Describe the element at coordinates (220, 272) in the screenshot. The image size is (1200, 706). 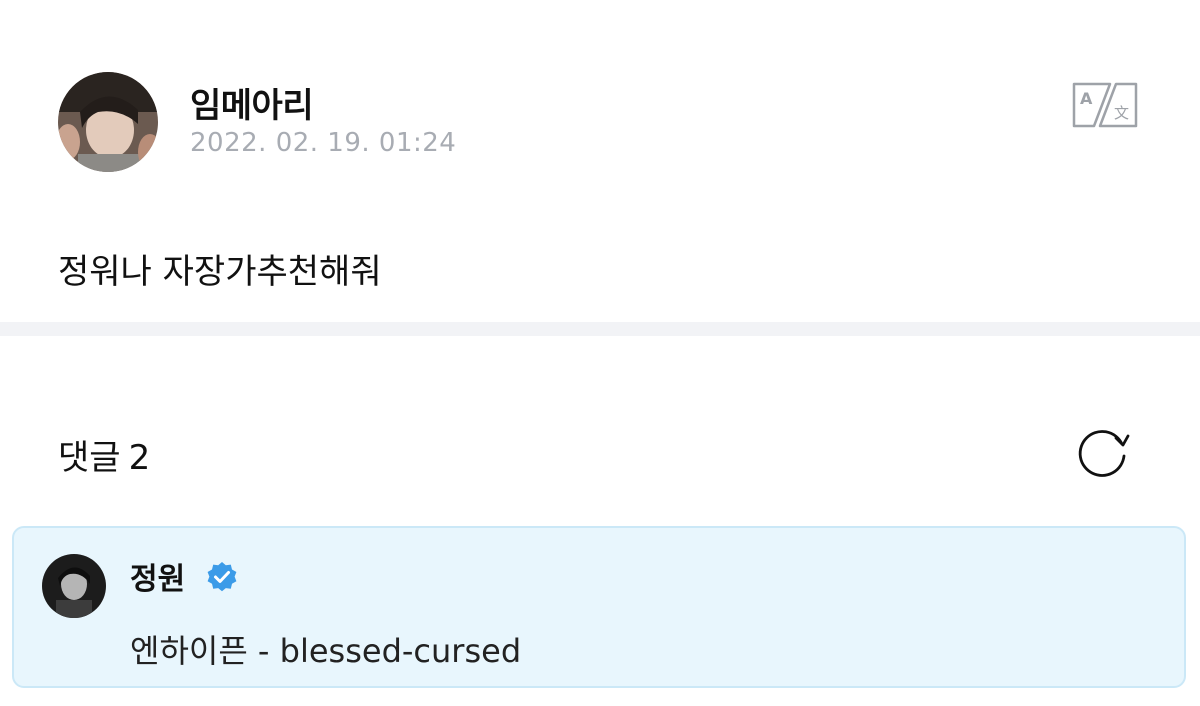
I see `post-body: 정워나 자장가추천해줘` at that location.